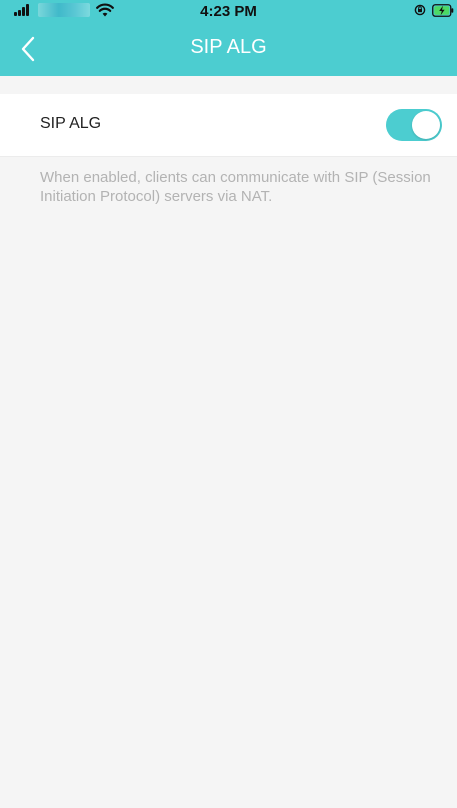 Image resolution: width=457 pixels, height=808 pixels. I want to click on page-title: SIP ALG, so click(228, 47).